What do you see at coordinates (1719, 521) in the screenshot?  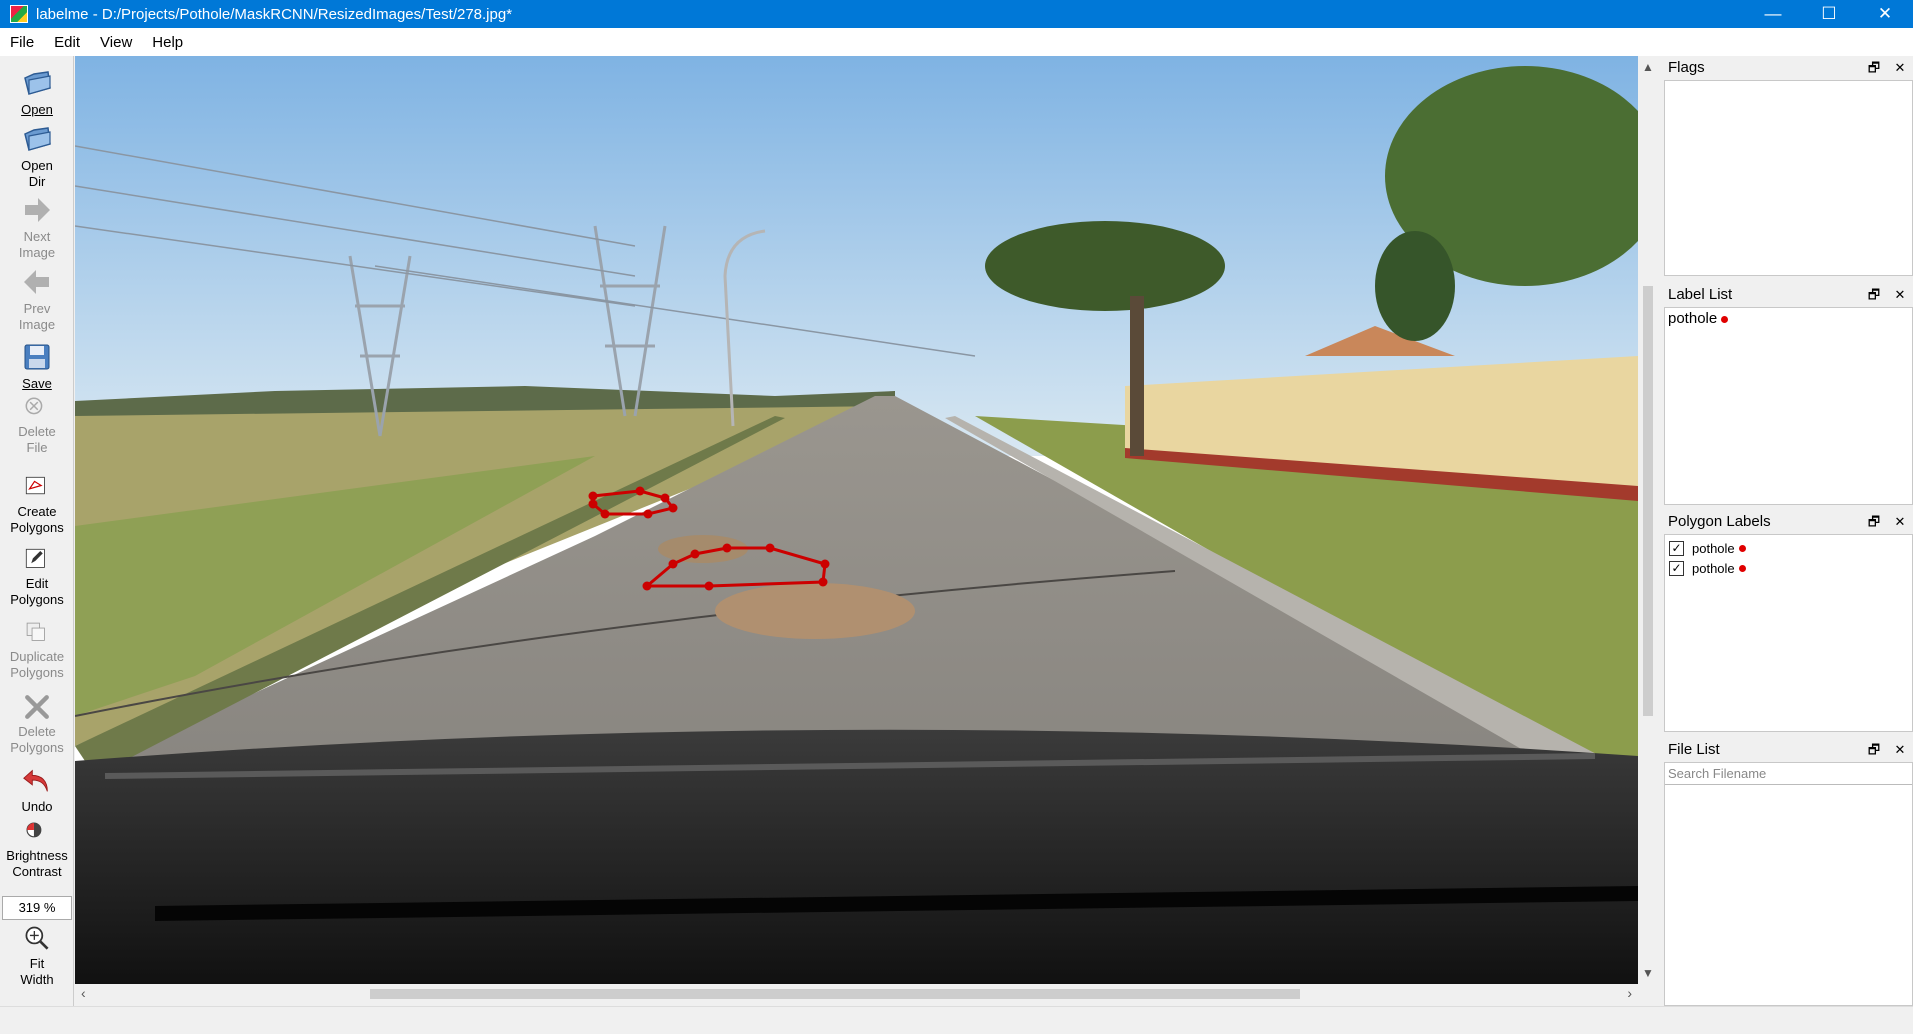 I see `polygon-labels-dock-title: Polygon Labels` at bounding box center [1719, 521].